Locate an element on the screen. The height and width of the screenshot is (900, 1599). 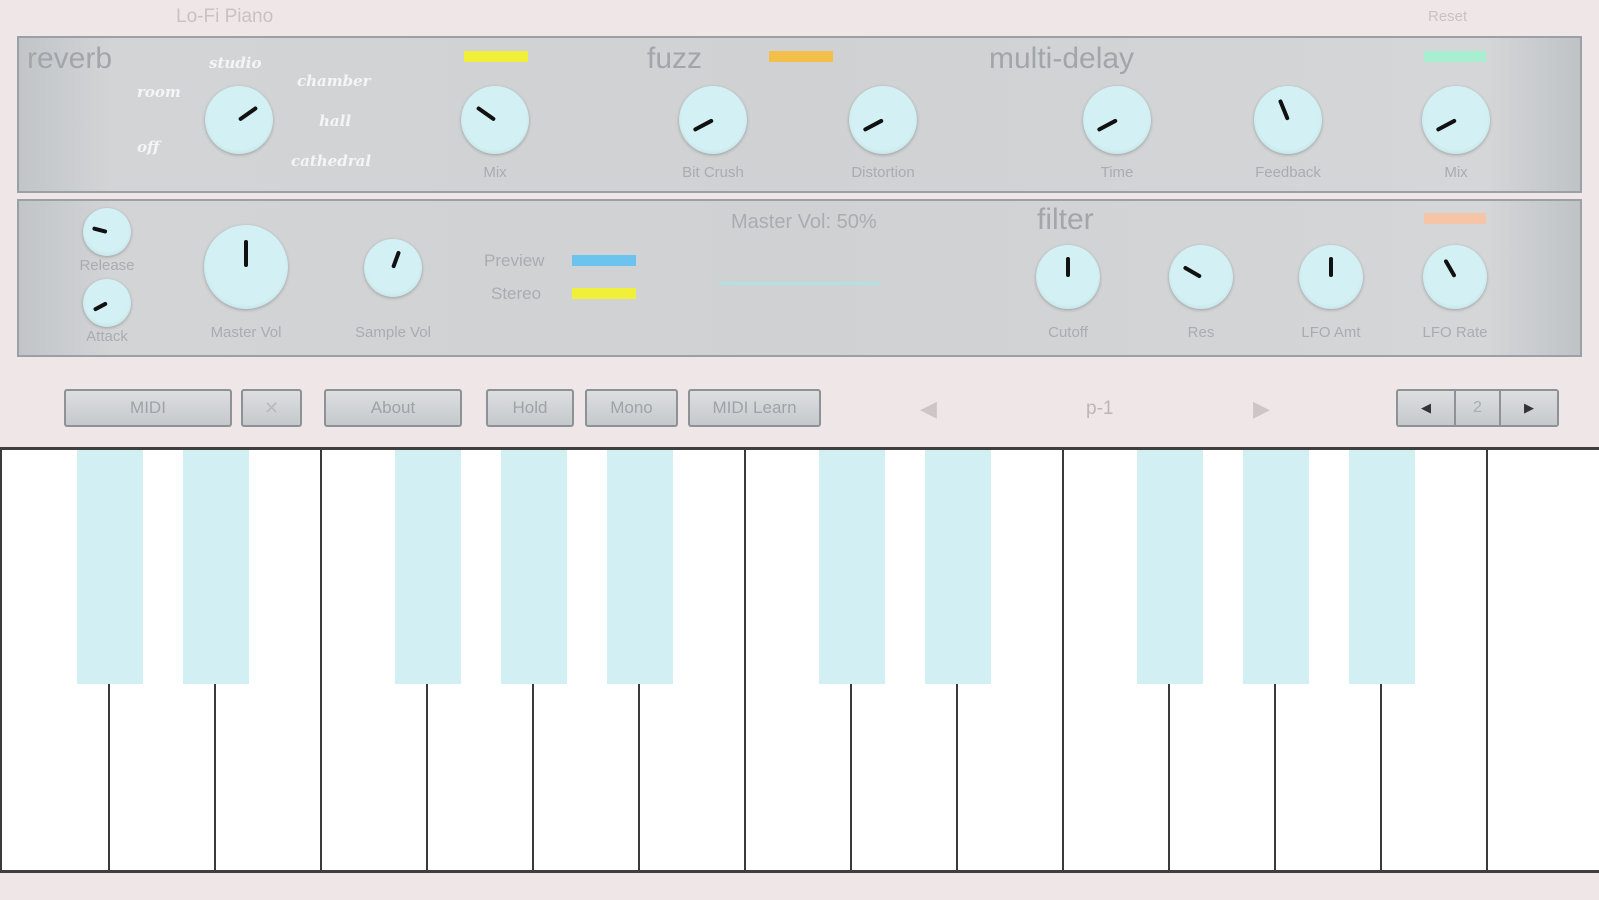
reverb-mode-hall: hall is located at coordinates (335, 121).